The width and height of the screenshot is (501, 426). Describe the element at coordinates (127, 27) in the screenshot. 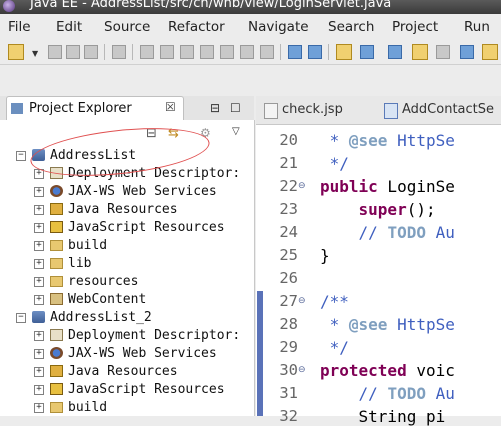

I see `menu-source: Source` at that location.